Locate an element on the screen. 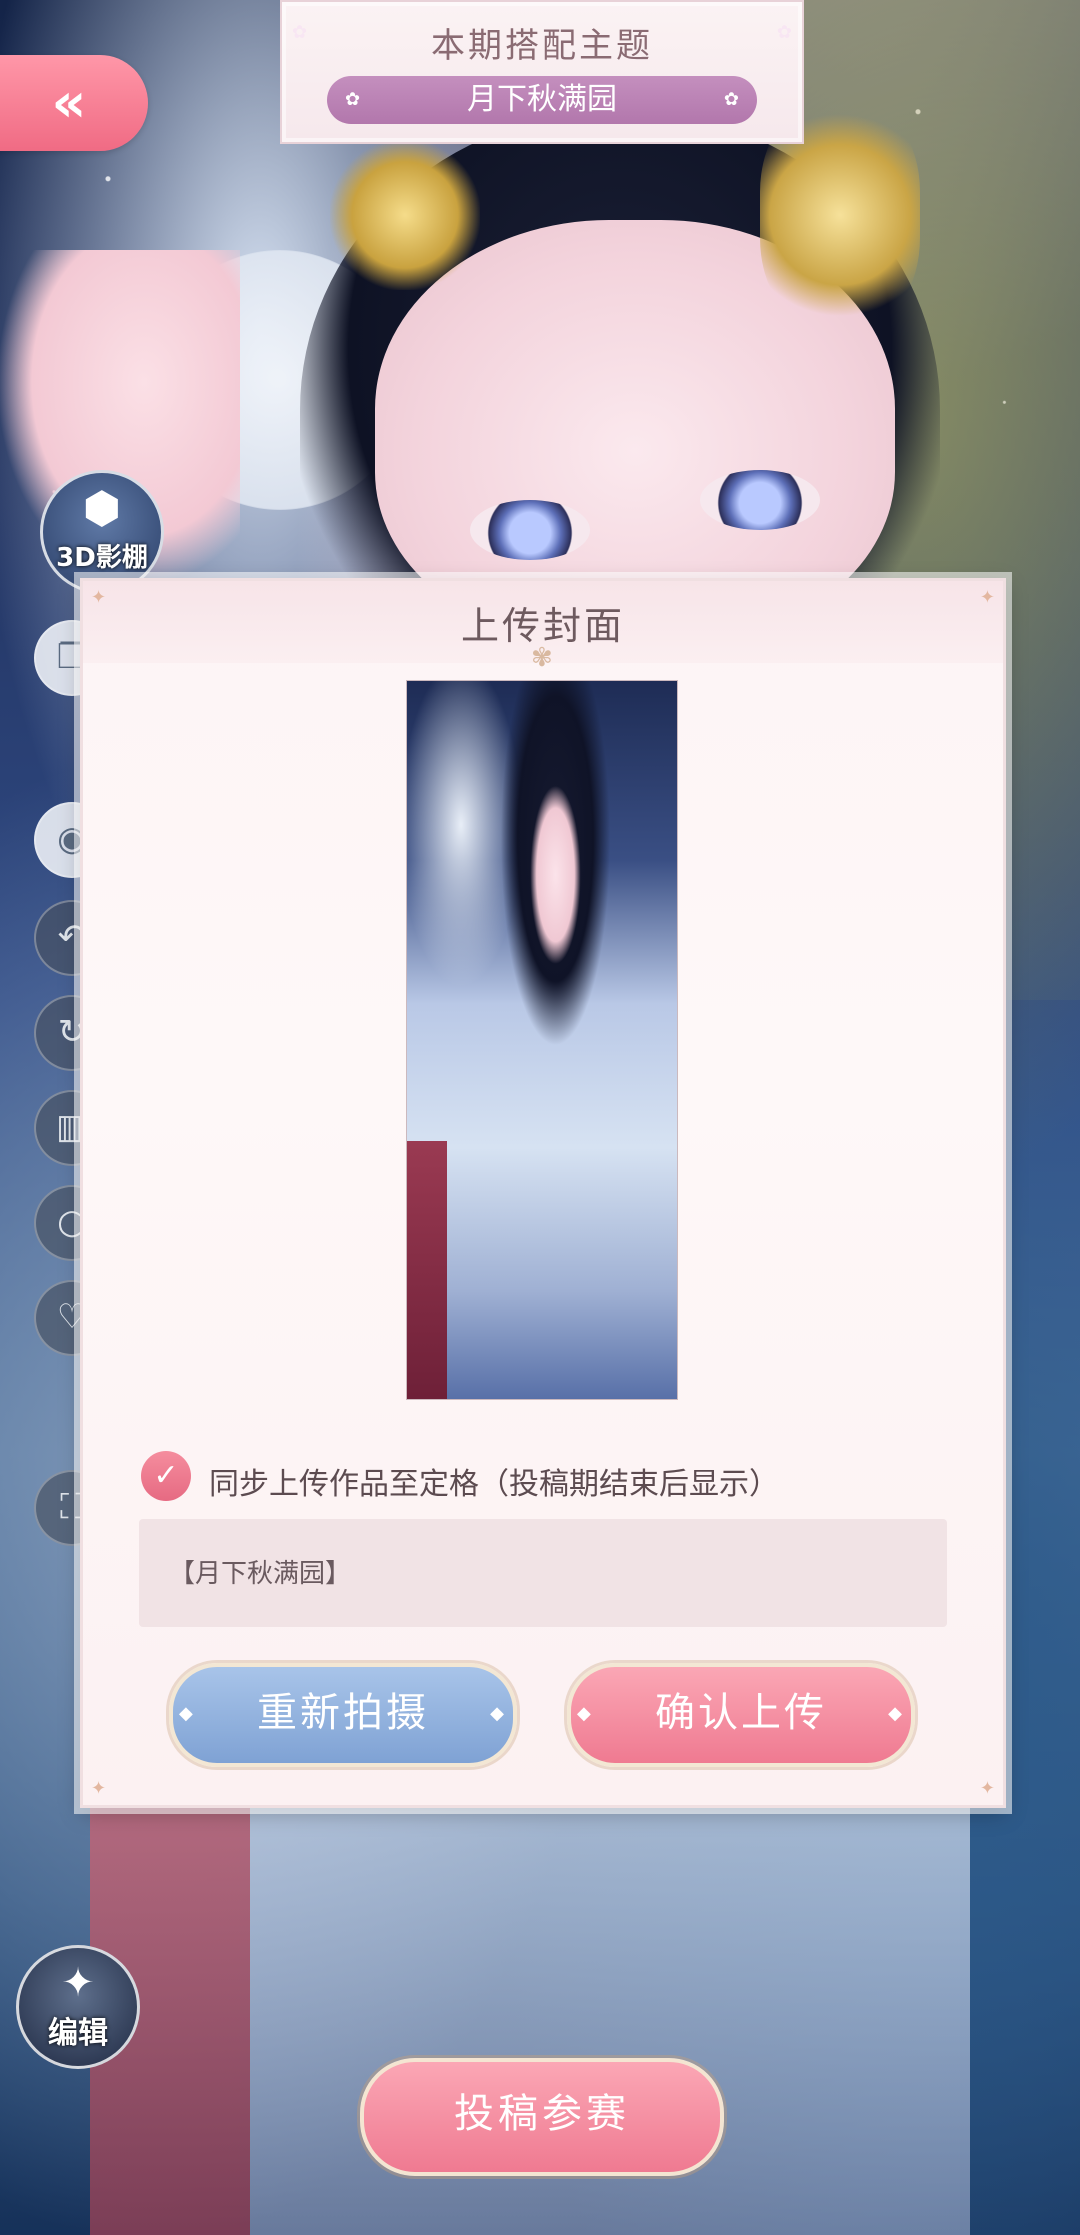 This screenshot has width=1080, height=2235. theme-title: 本期搭配主题 is located at coordinates (542, 46).